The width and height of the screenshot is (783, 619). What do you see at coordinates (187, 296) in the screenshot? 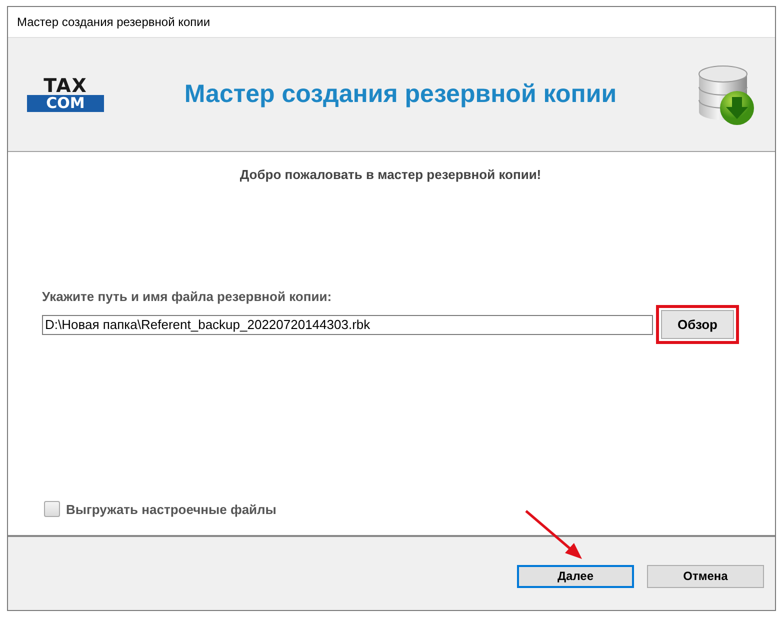
I see `path-label: Укажите путь и имя файла резервной копии:` at bounding box center [187, 296].